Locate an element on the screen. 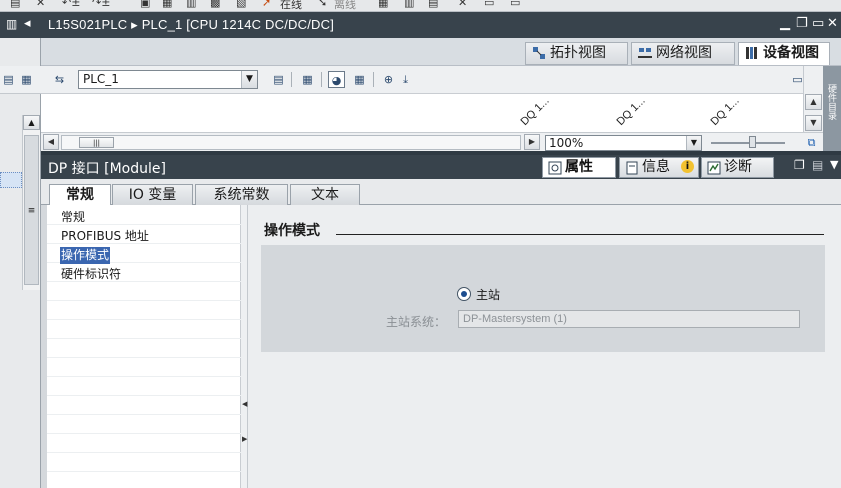  go-online-button: 在线 is located at coordinates (291, 5).